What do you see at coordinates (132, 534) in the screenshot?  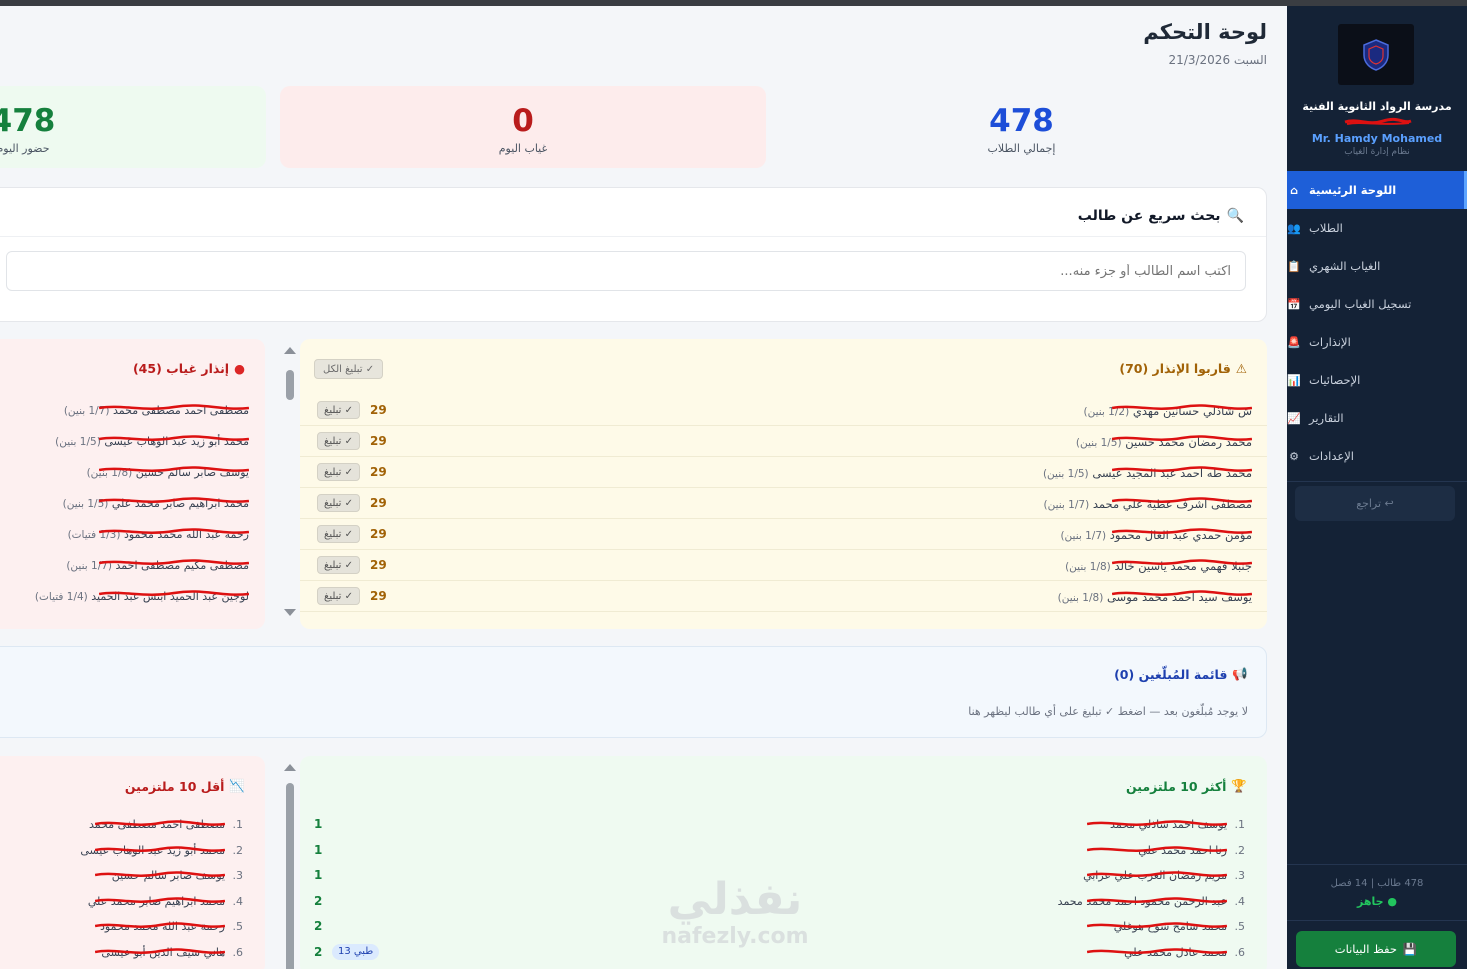 I see `warning-row: رحمة عبد الله محمد محمود (1/3 فتيات)` at bounding box center [132, 534].